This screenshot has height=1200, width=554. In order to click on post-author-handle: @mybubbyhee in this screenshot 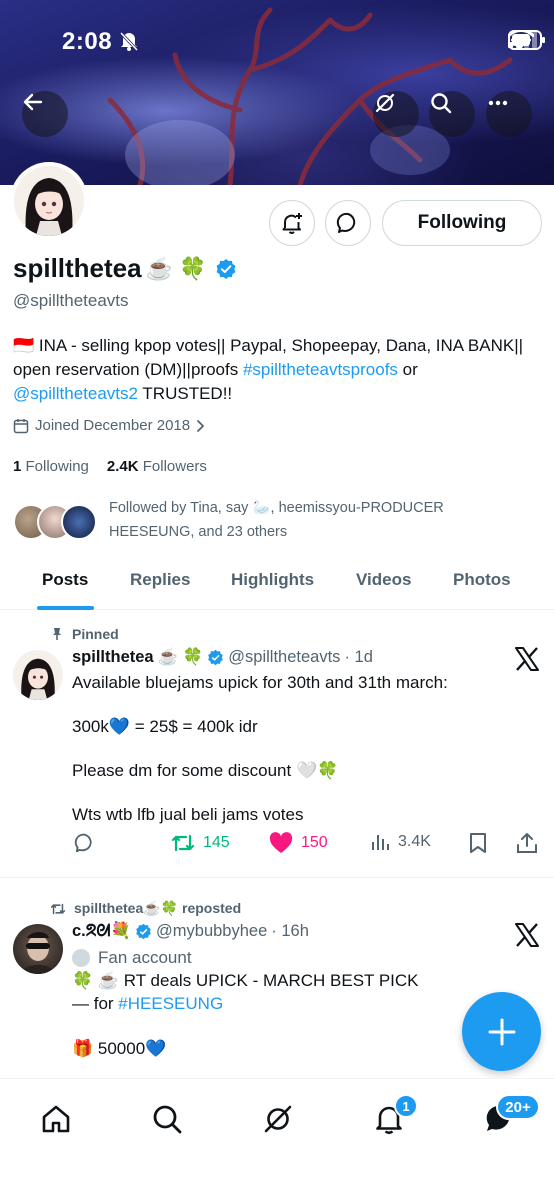, I will do `click(212, 931)`.